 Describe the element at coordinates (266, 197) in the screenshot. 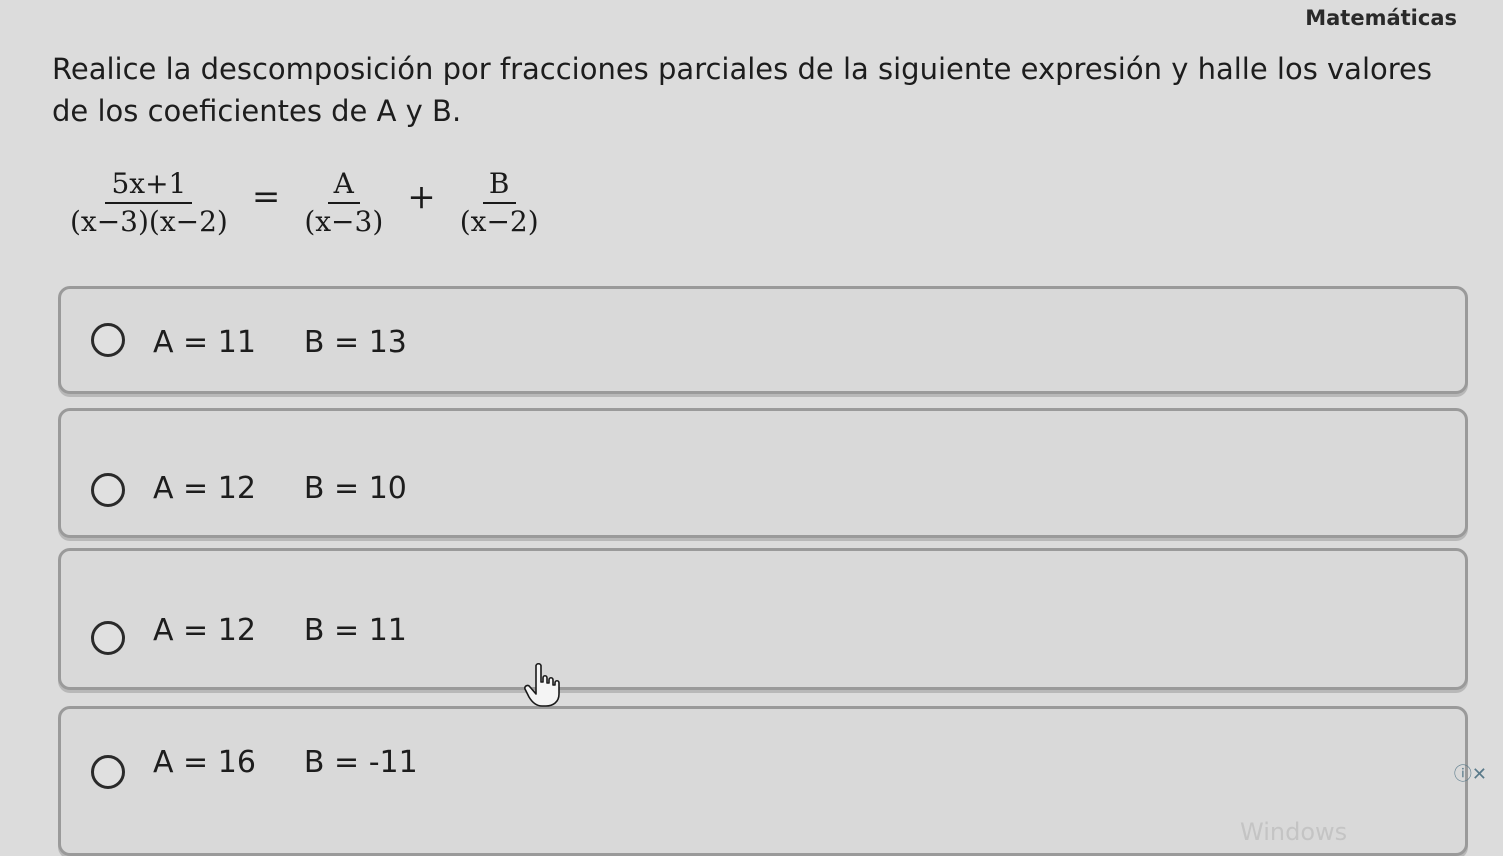

I see `equals-sign: =` at that location.